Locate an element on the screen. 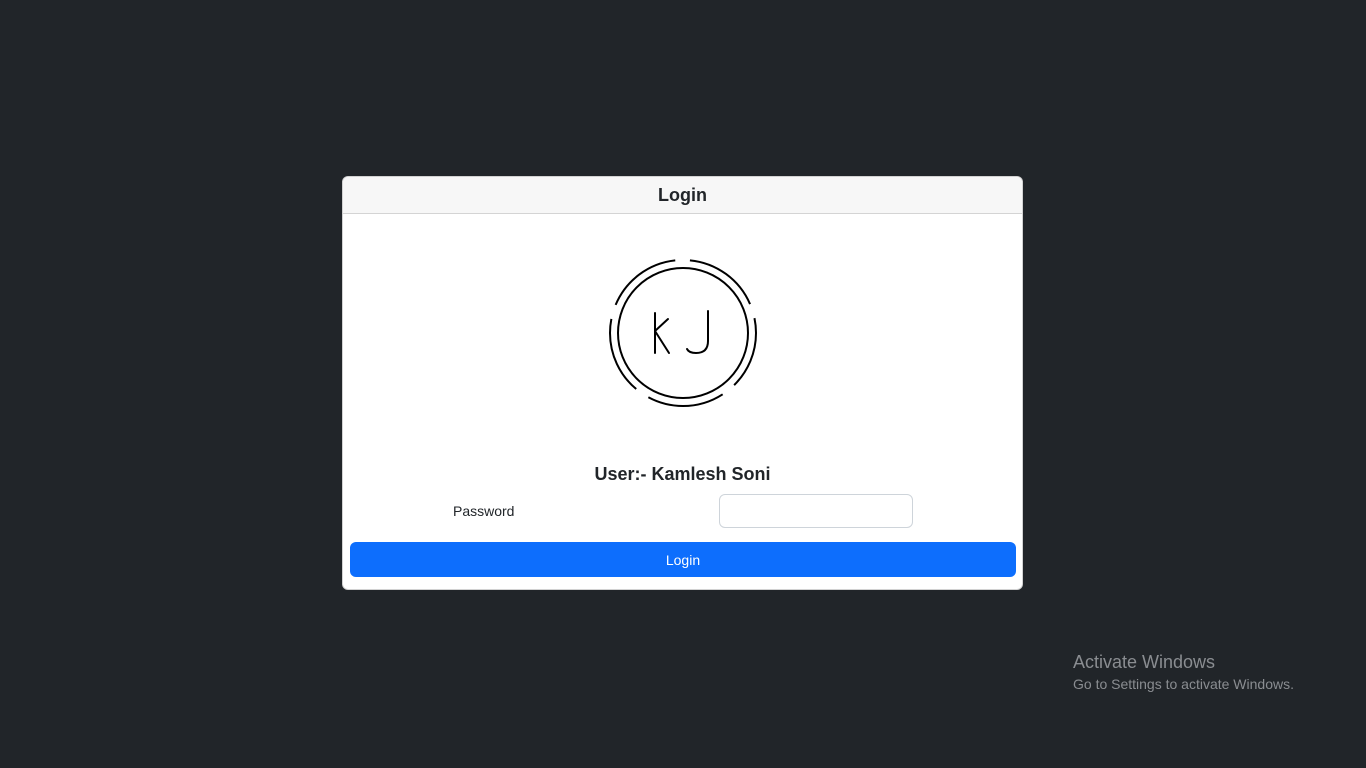  kj-monogram-logo-svg is located at coordinates (683, 333).